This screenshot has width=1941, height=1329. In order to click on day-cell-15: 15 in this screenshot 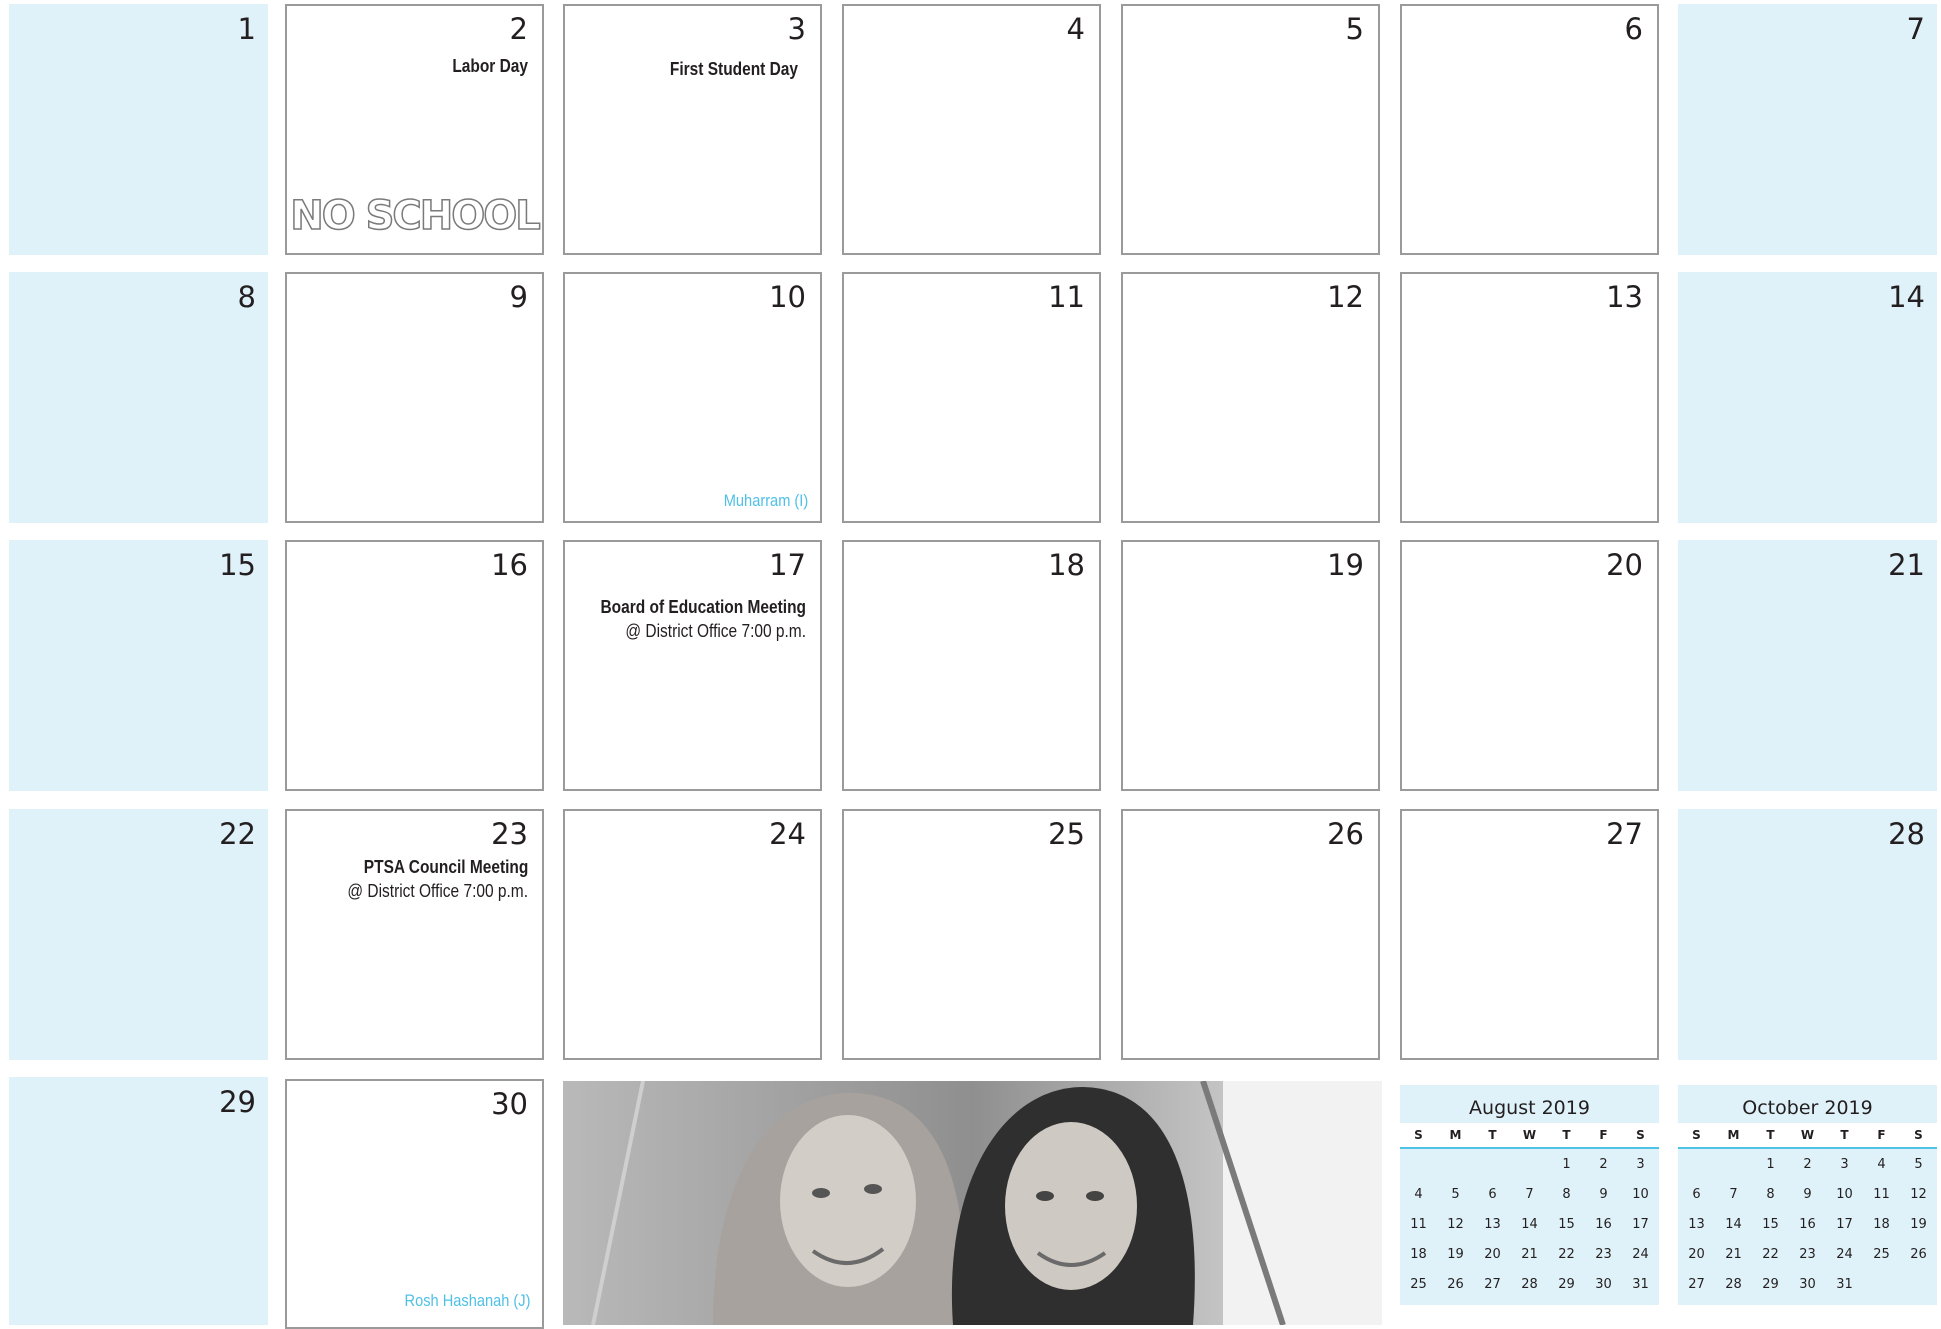, I will do `click(138, 665)`.